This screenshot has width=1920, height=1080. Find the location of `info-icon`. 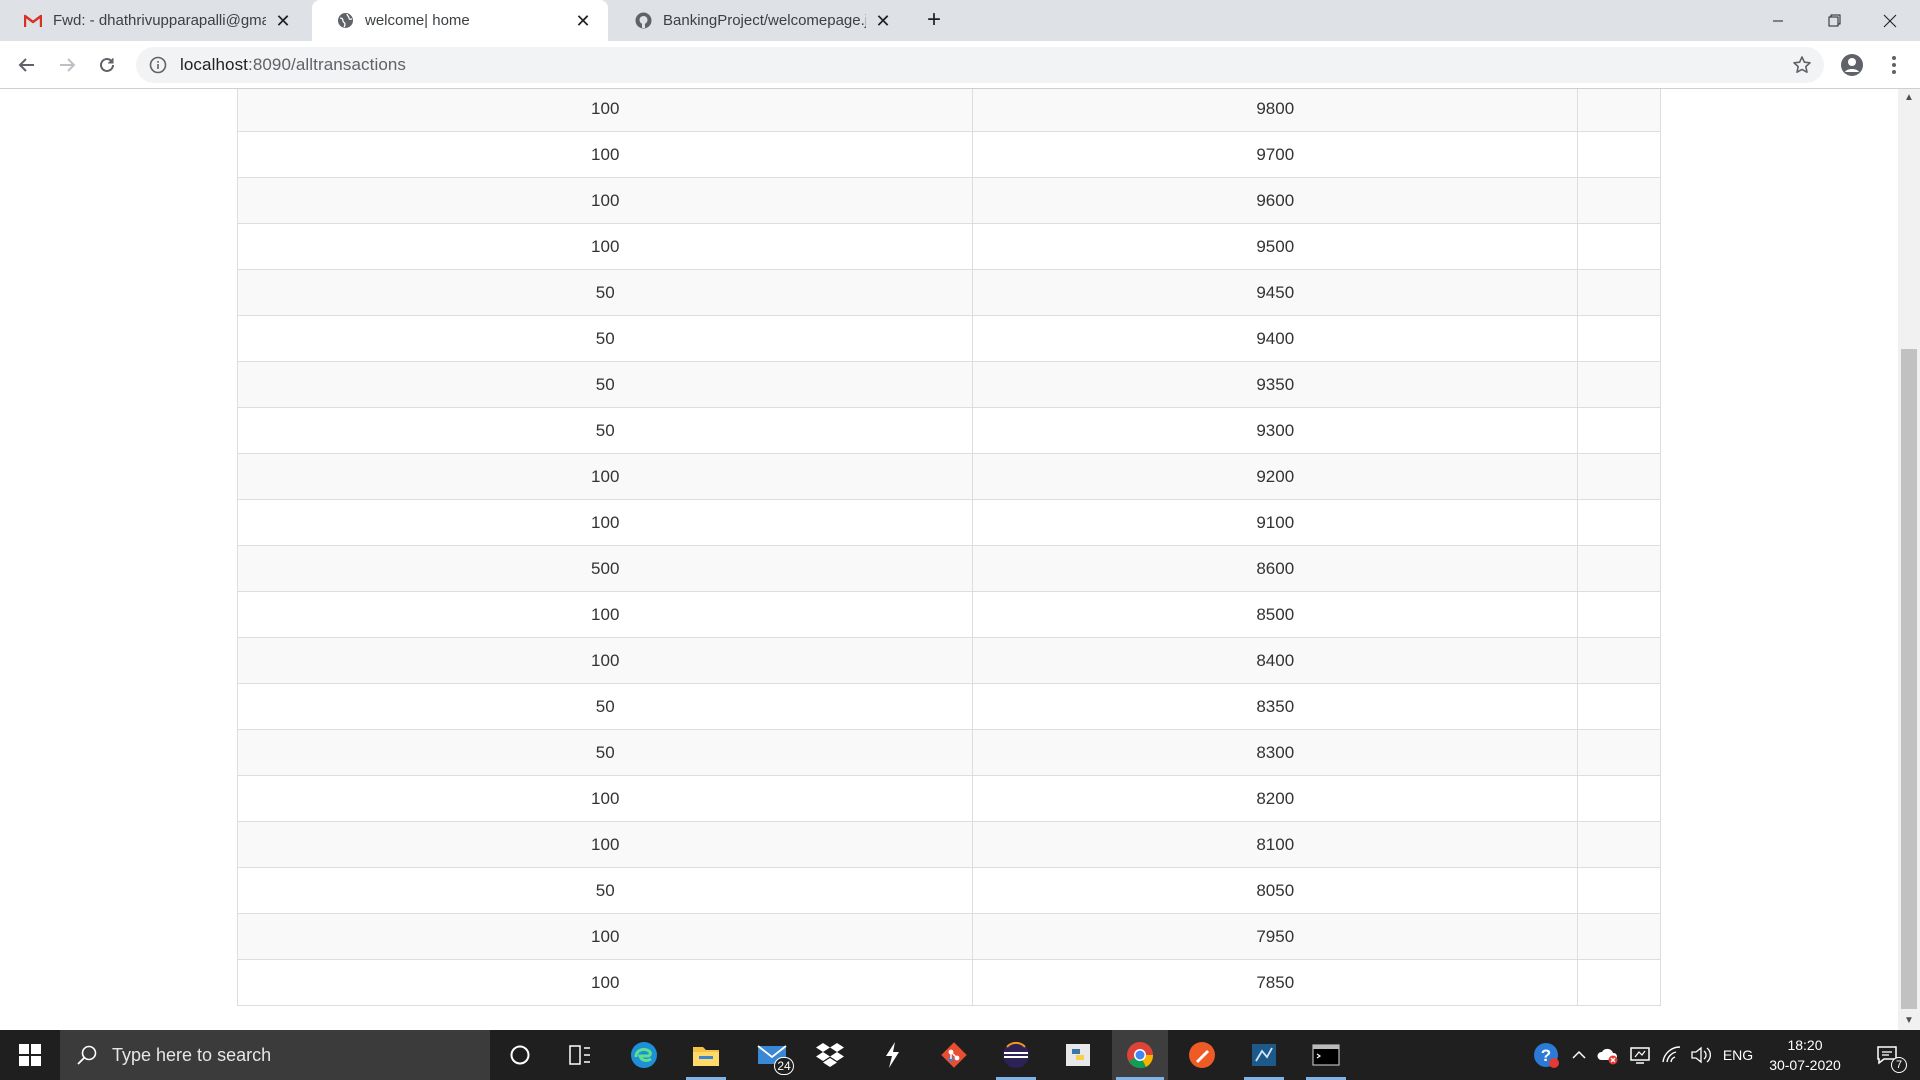

info-icon is located at coordinates (158, 65).